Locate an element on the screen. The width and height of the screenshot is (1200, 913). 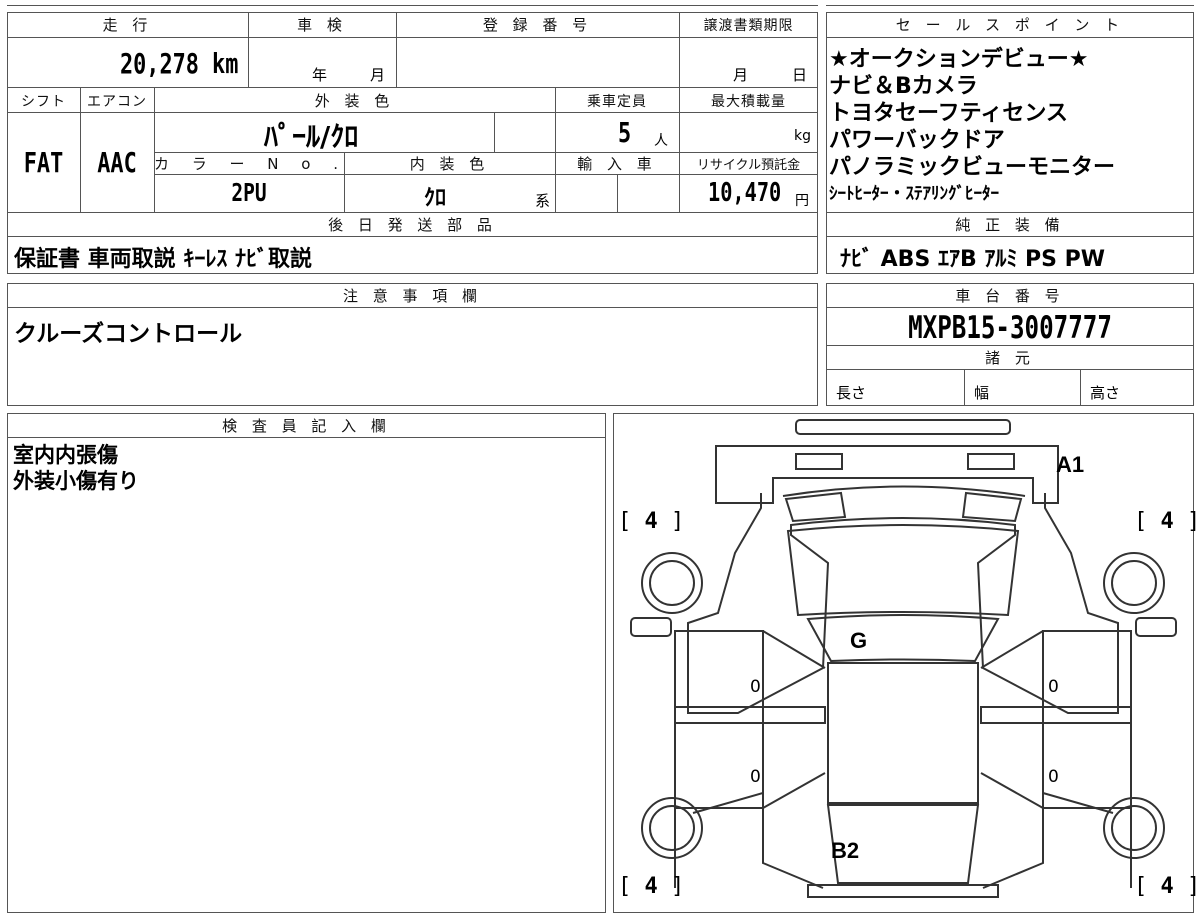
deadline-day-unit: 日 is located at coordinates (800, 75).